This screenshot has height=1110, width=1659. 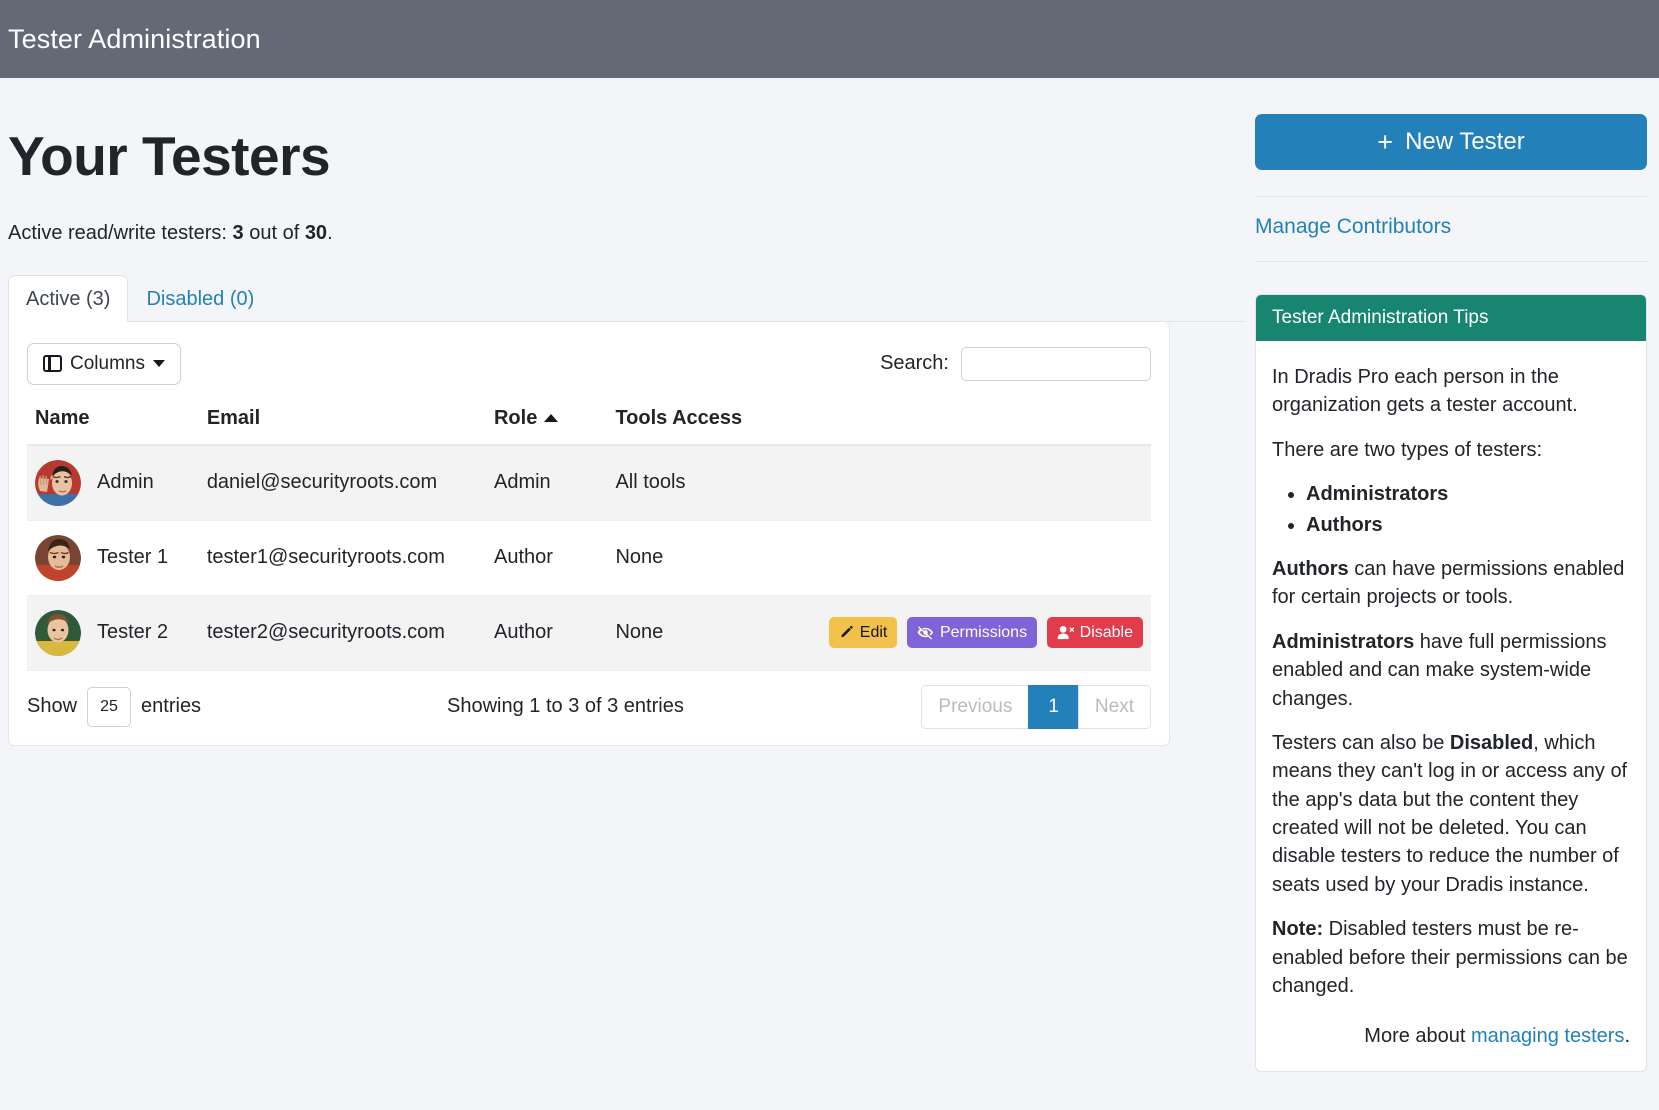 What do you see at coordinates (1451, 509) in the screenshot?
I see `tester-types-list: Administrators Authors` at bounding box center [1451, 509].